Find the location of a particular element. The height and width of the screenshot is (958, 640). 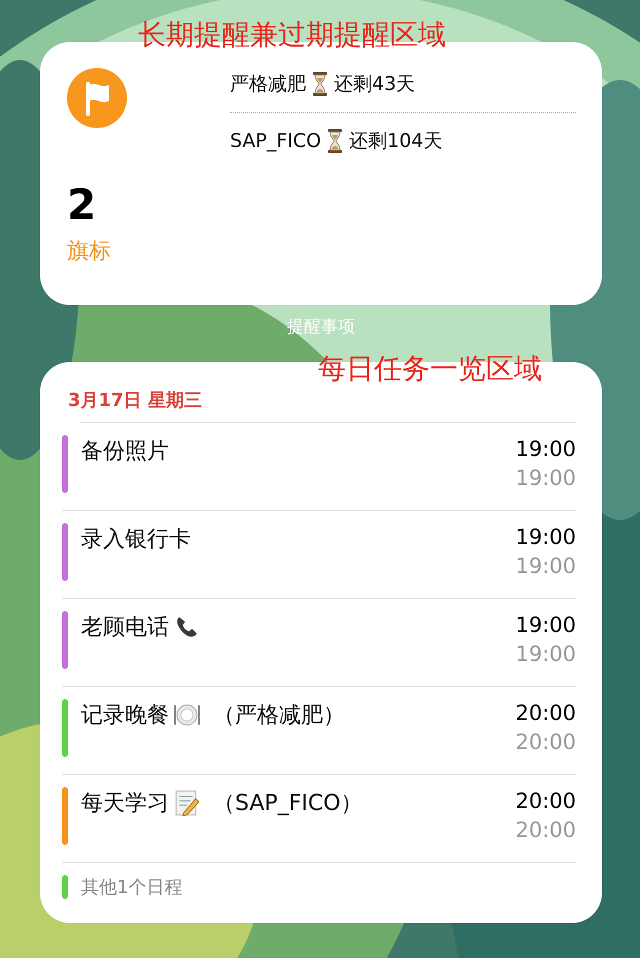

event-title: 每天学习 is located at coordinates (125, 803).